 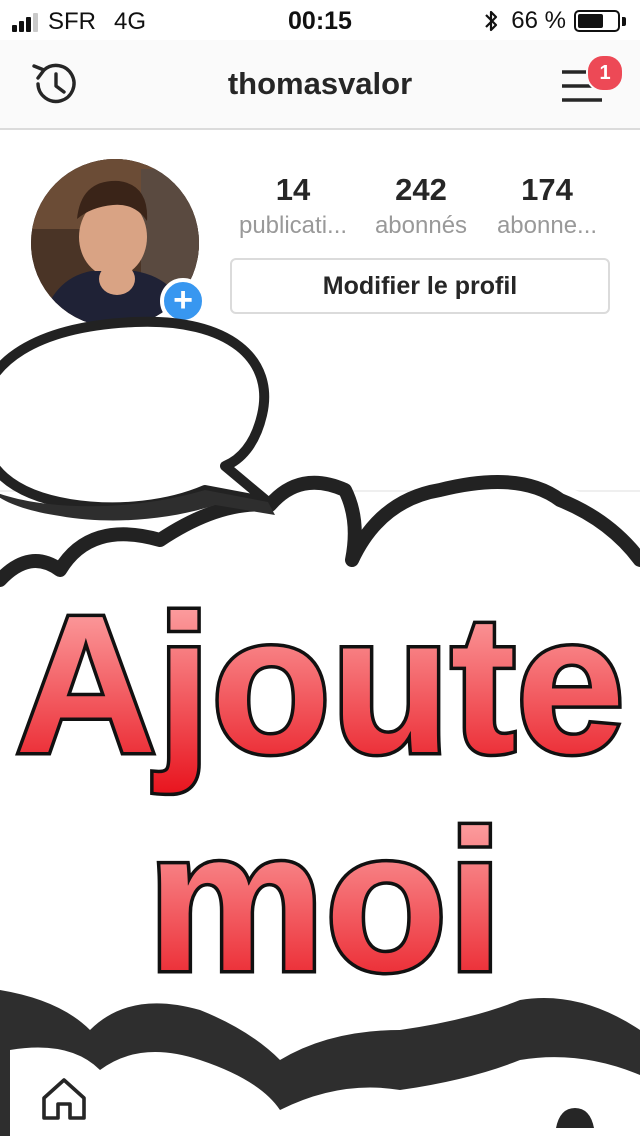 I want to click on profile-tab-icon, so click(x=575, y=1118).